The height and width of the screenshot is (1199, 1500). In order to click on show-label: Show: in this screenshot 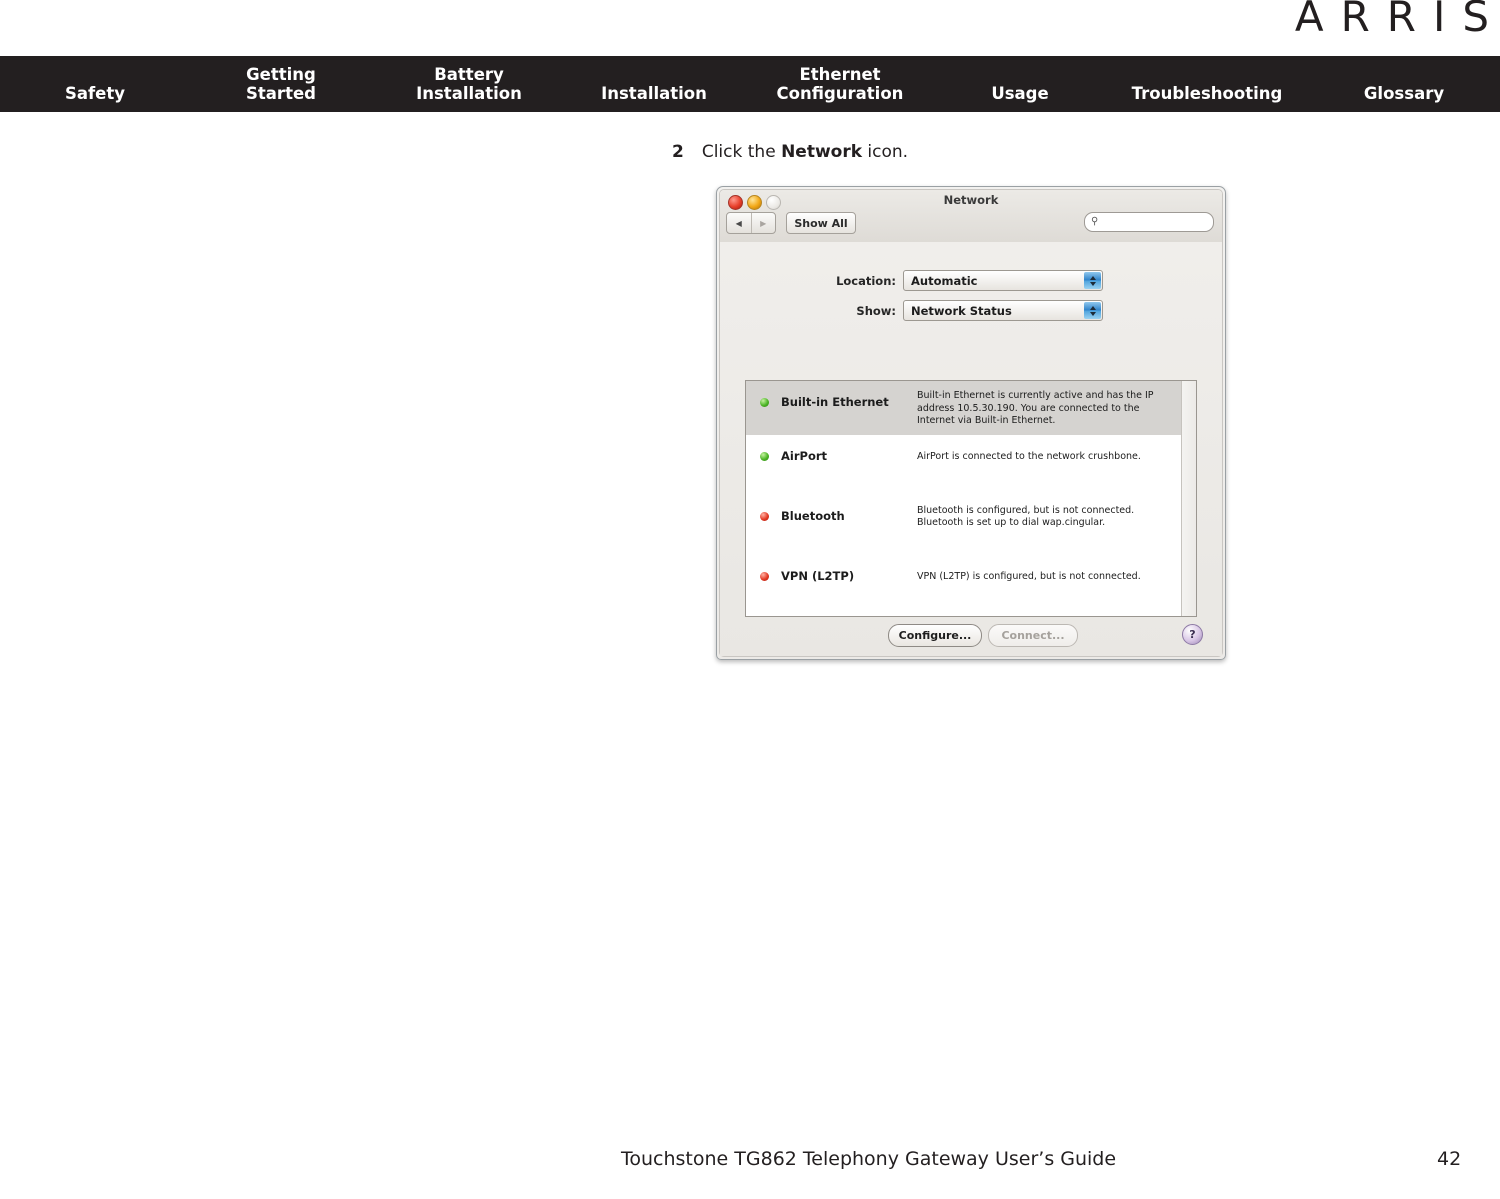, I will do `click(876, 310)`.